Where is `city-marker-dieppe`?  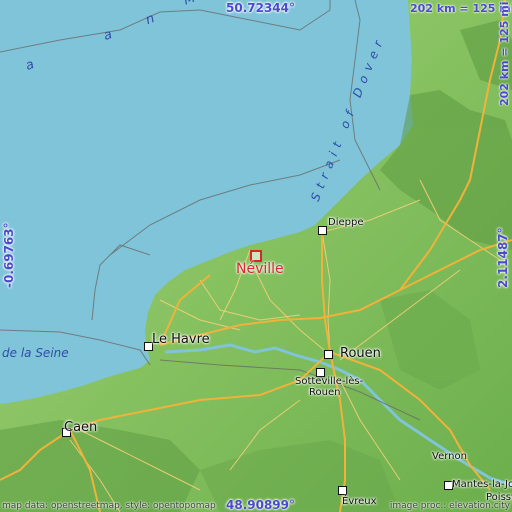 city-marker-dieppe is located at coordinates (322, 230).